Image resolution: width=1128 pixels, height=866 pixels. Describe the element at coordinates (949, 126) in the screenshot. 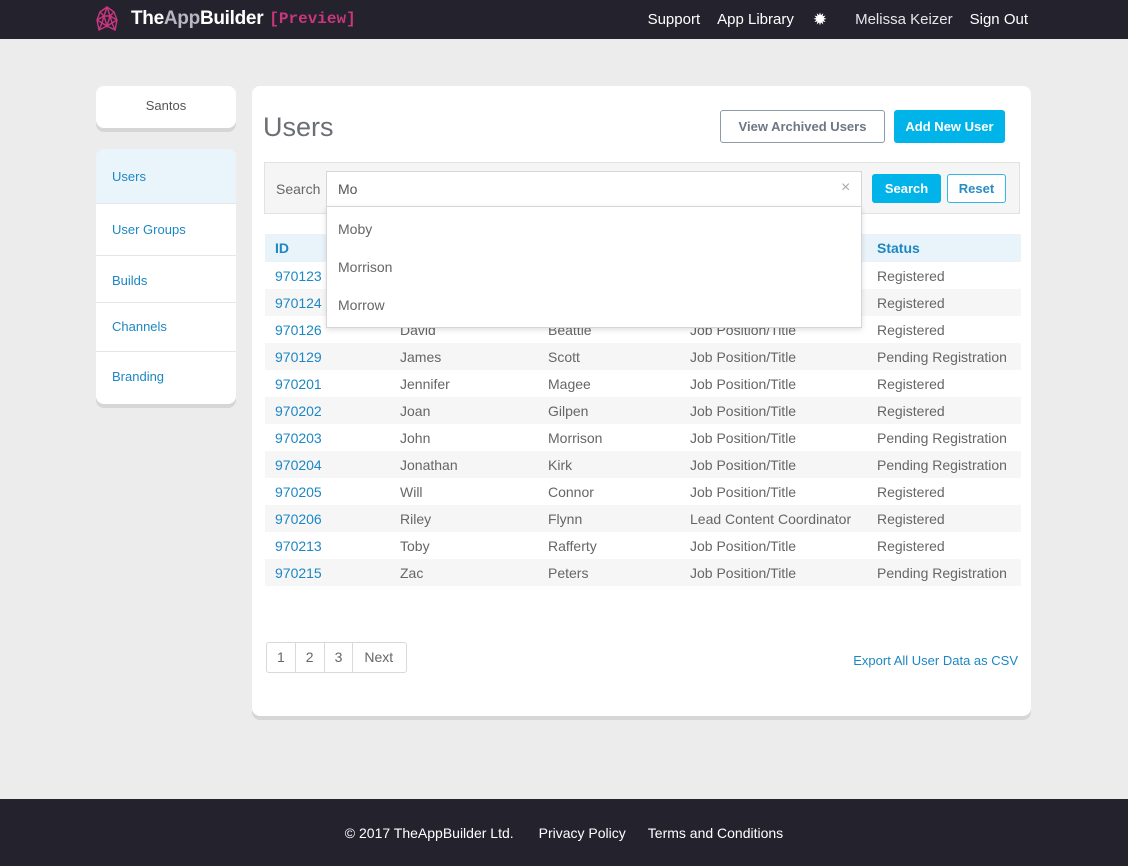

I see `add-new-user-button: Add New User` at that location.